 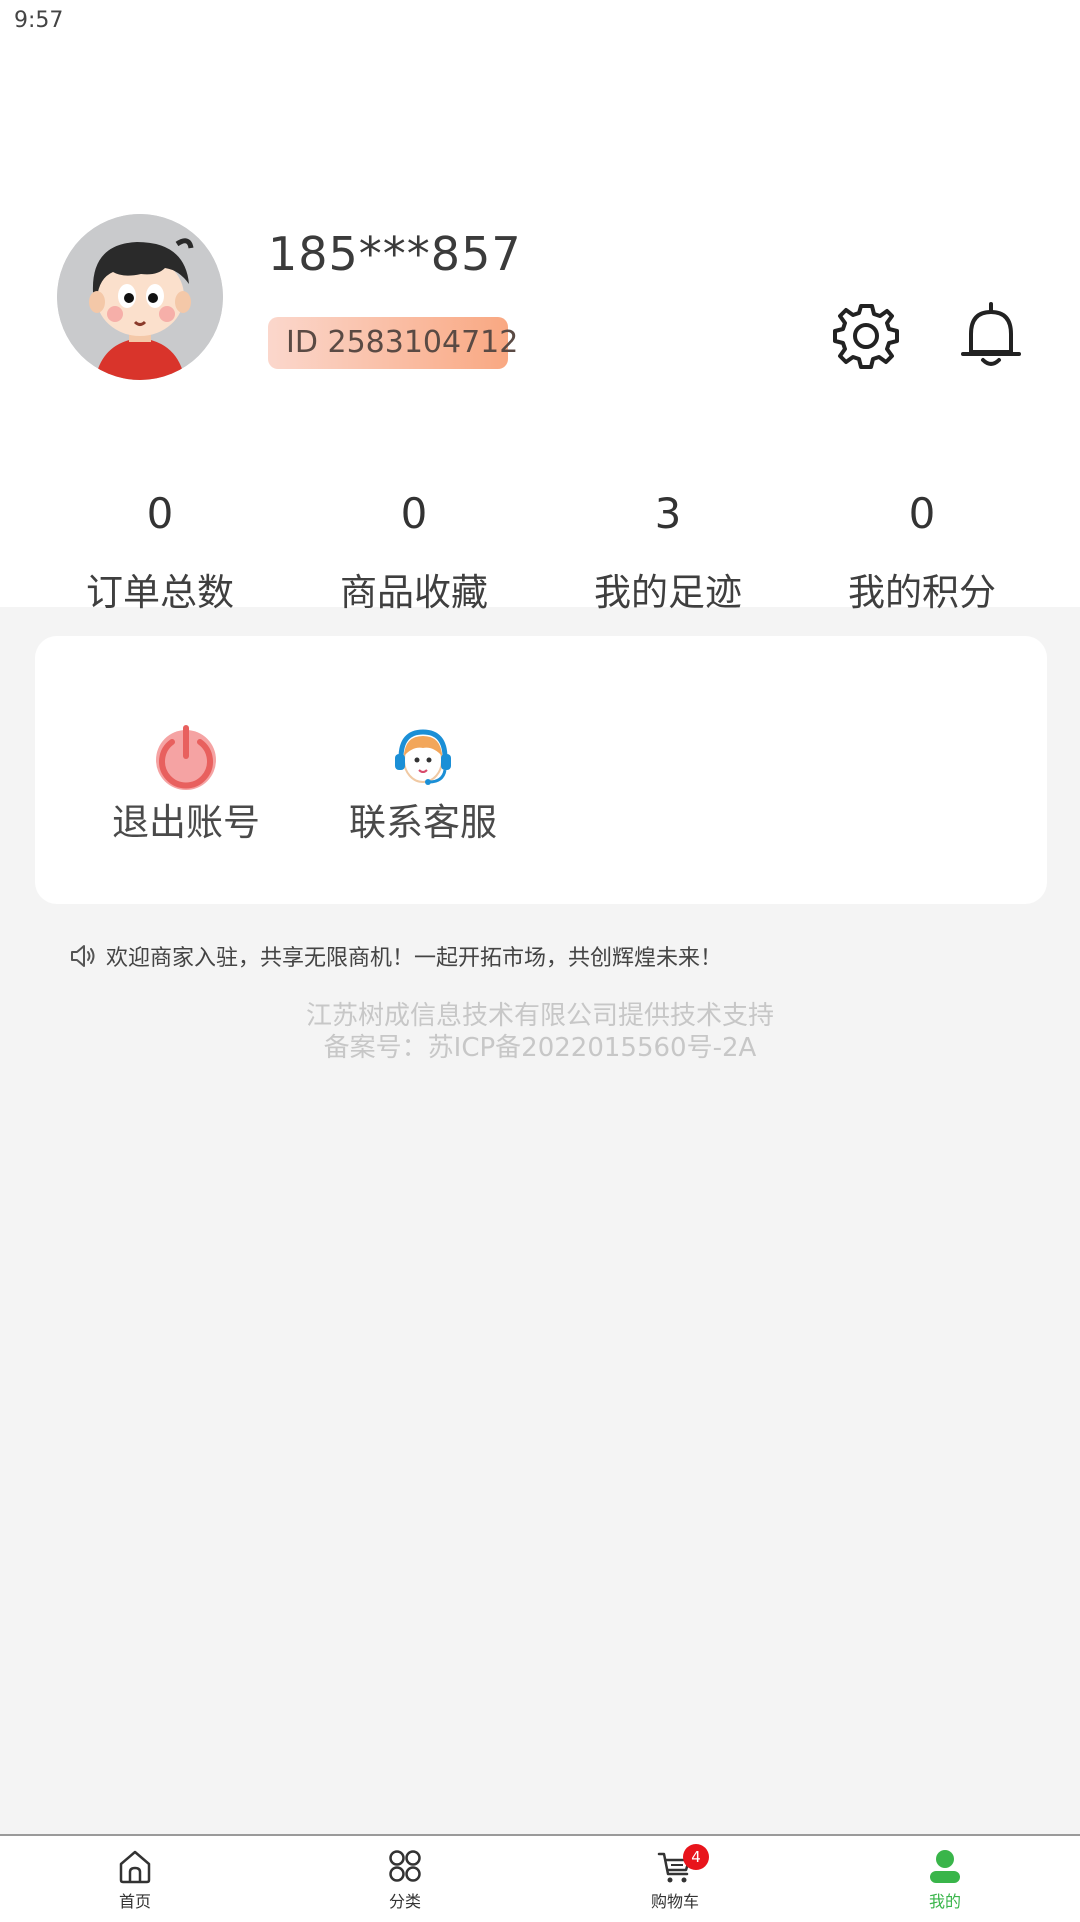 What do you see at coordinates (540, 1048) in the screenshot?
I see `footer-icp-text: 备案号：苏ICP备2022015560号-2A` at bounding box center [540, 1048].